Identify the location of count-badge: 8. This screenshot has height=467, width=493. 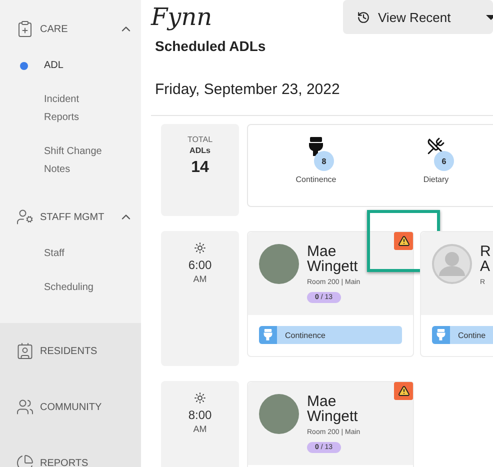
(324, 161).